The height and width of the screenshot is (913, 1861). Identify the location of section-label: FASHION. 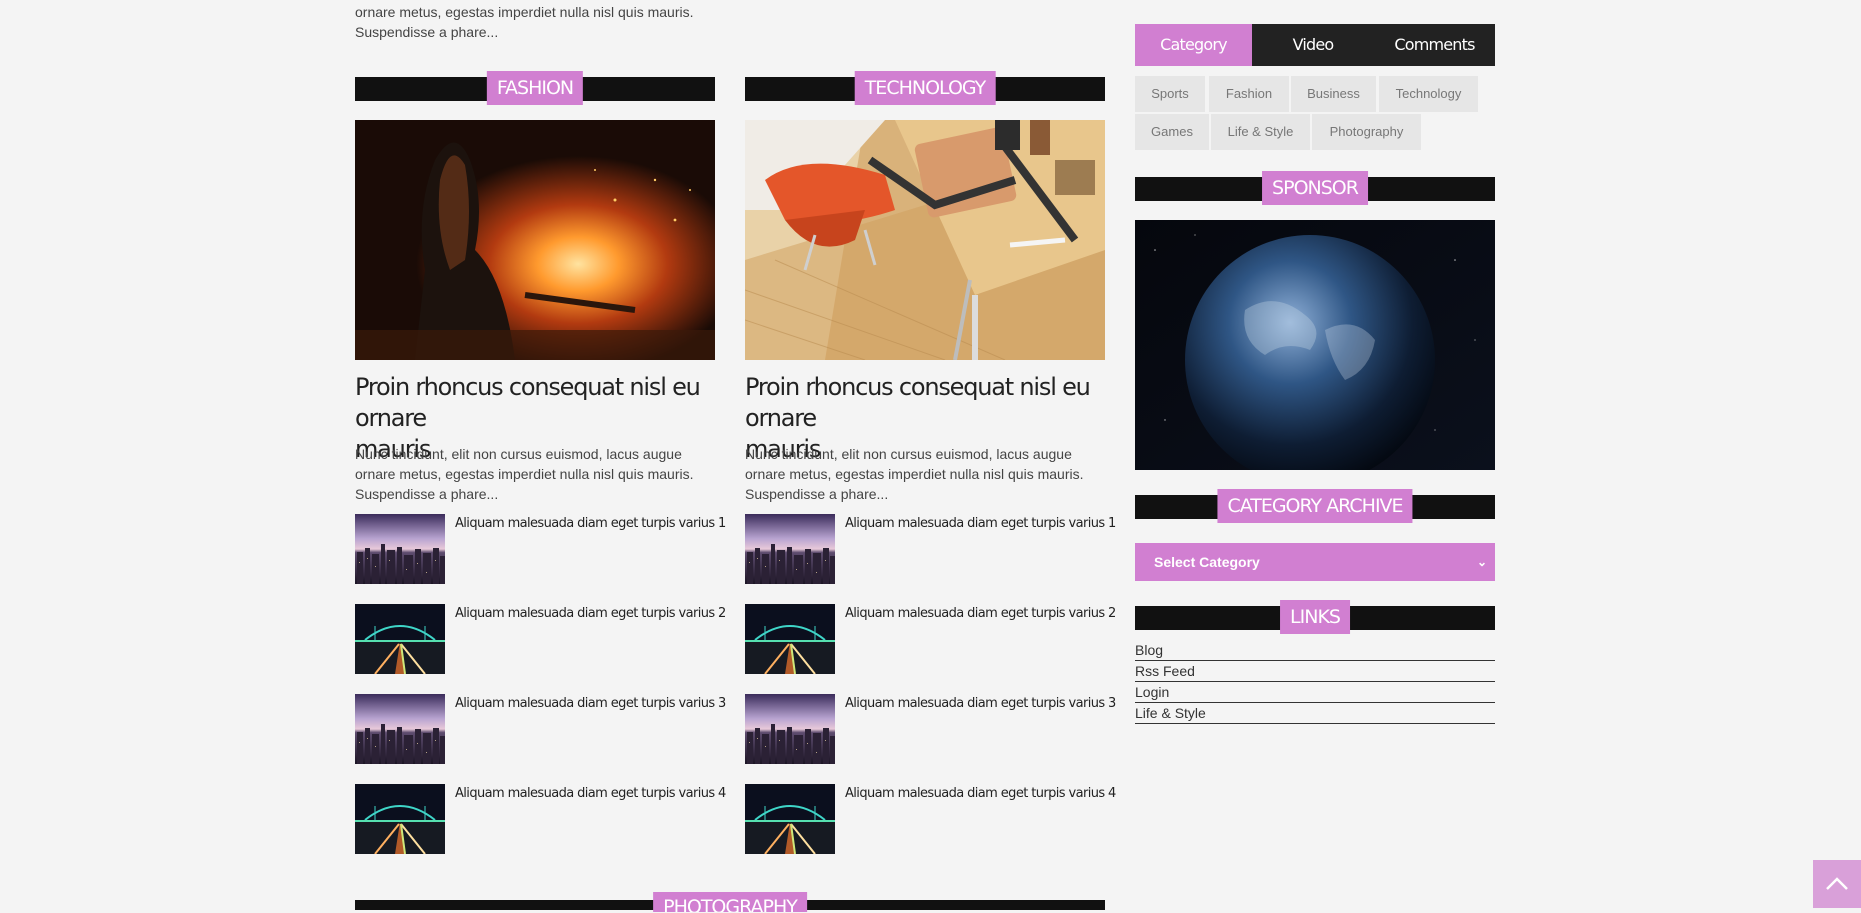
(535, 88).